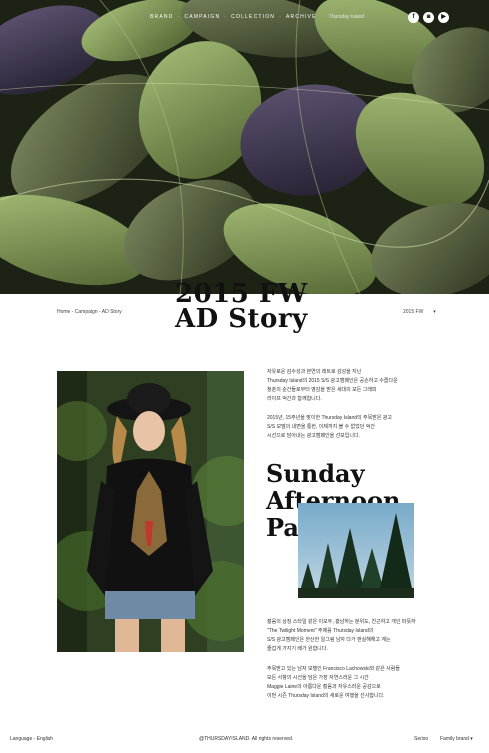 The image size is (489, 753). What do you see at coordinates (297, 649) in the screenshot?
I see `text-line: 즐겁게 가지기 배가 원합니다.` at bounding box center [297, 649].